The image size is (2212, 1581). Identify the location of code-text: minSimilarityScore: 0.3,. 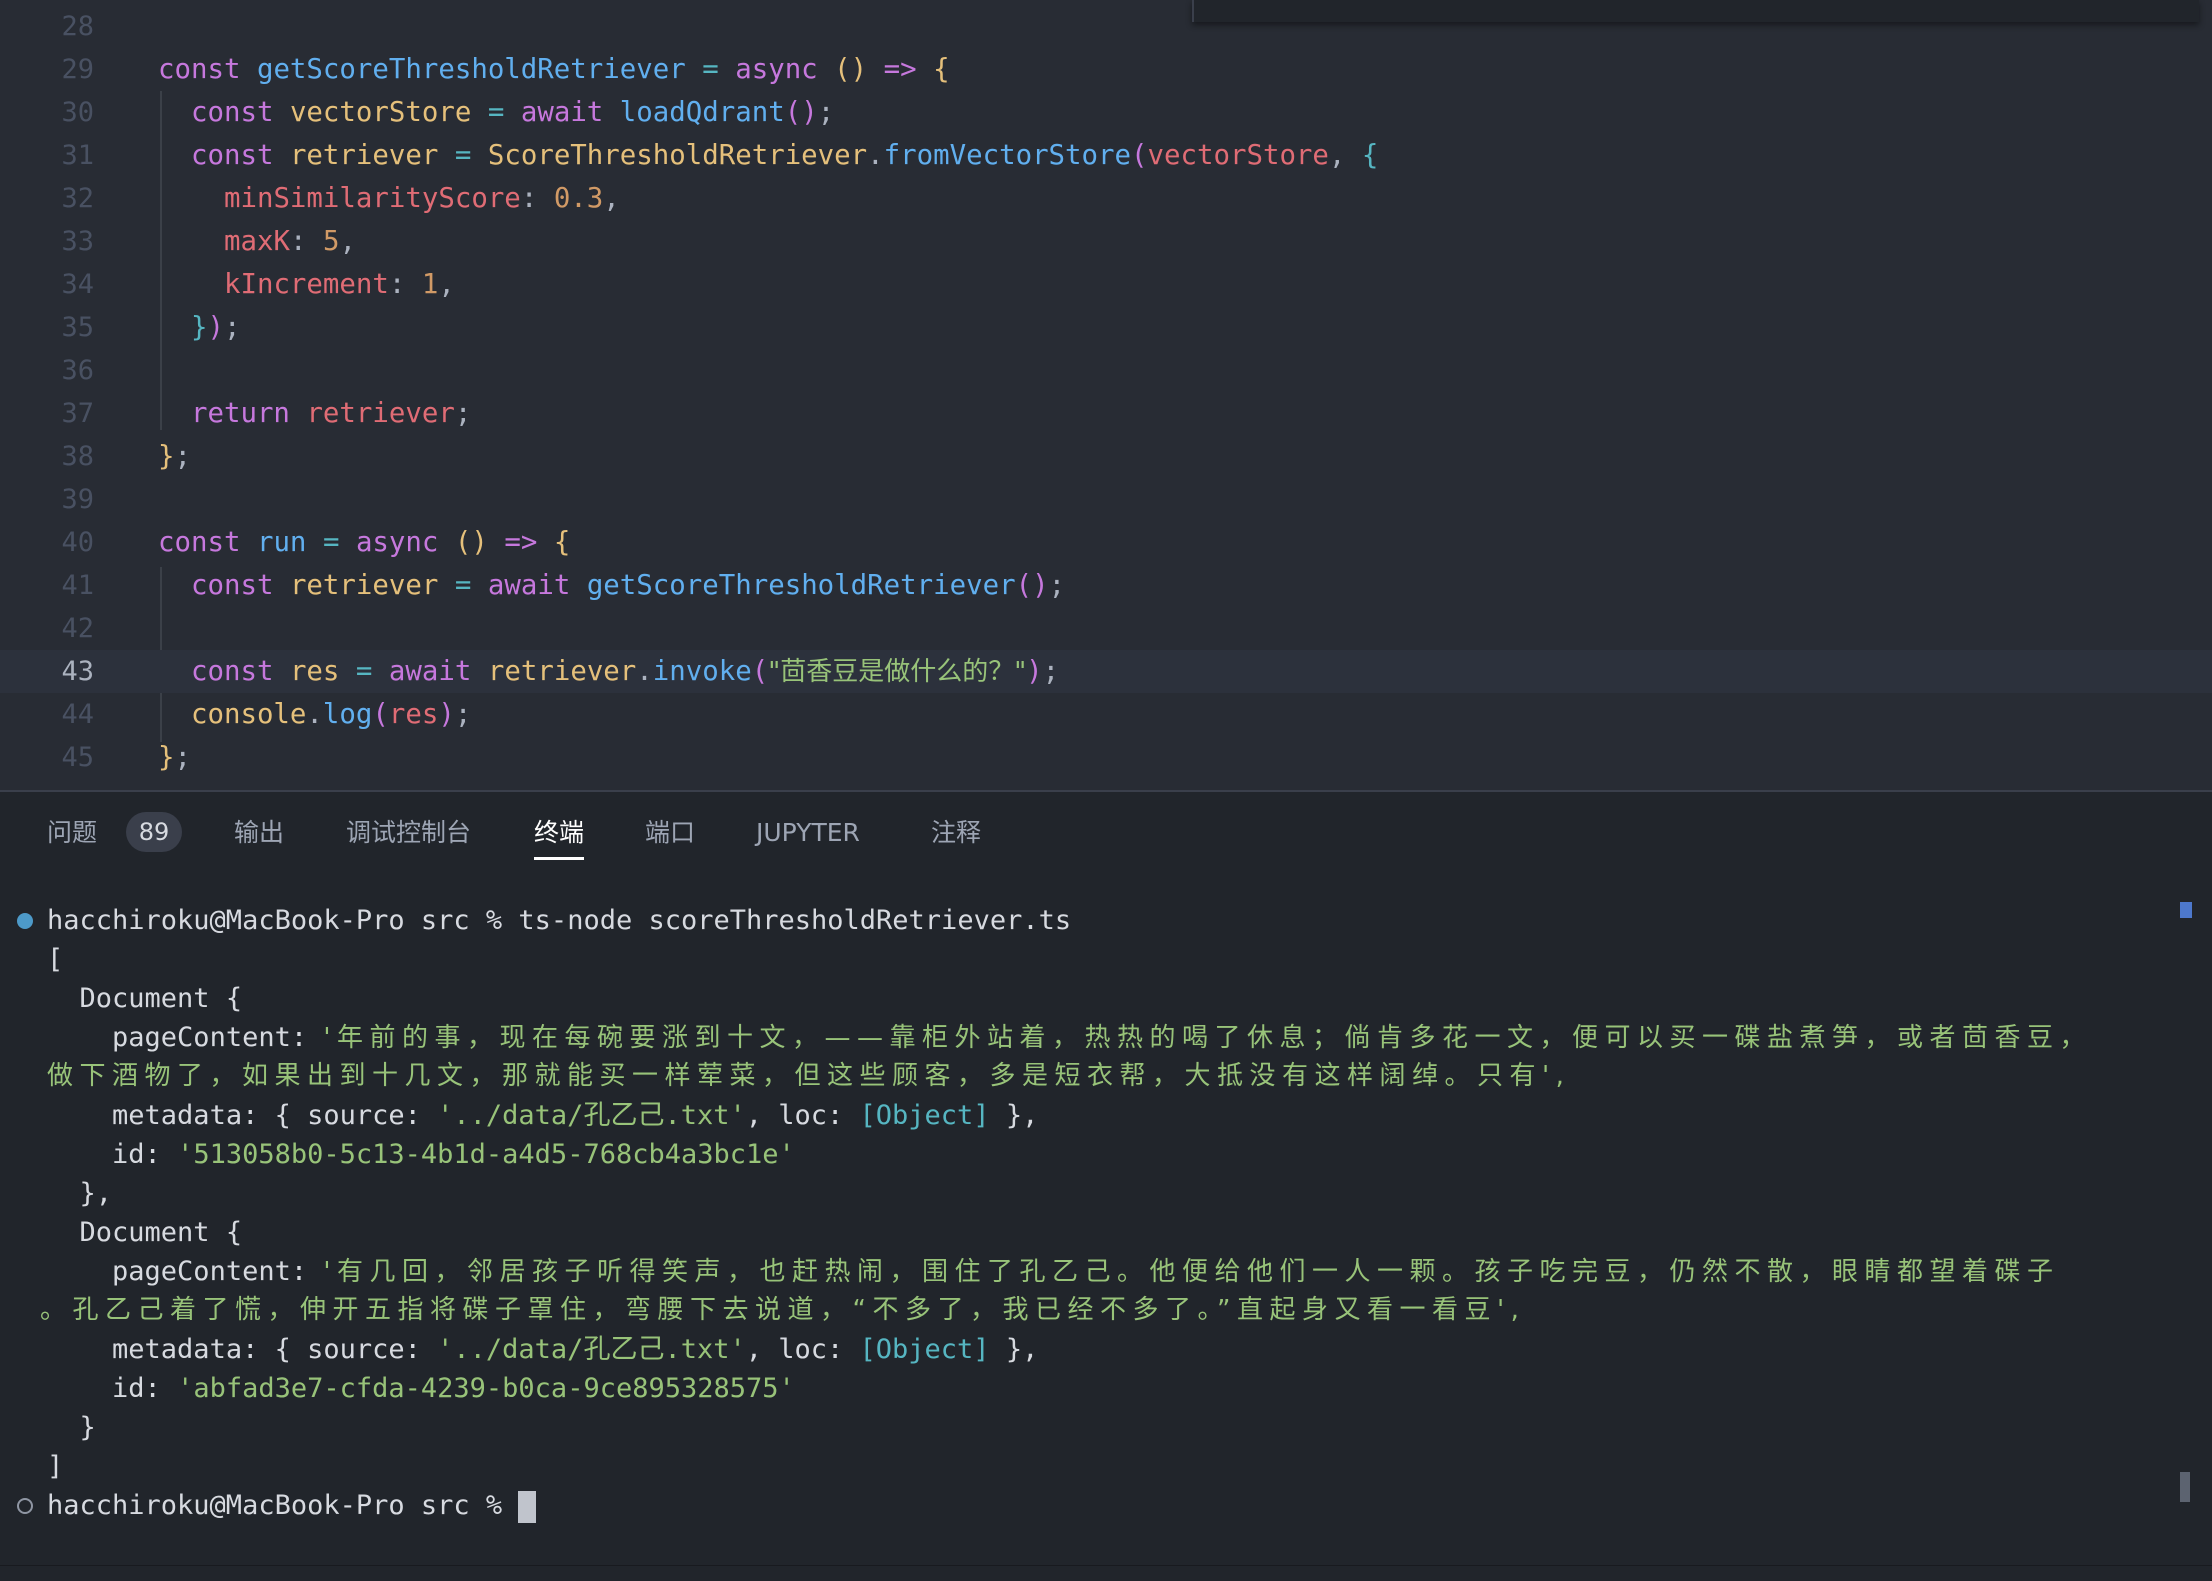
(421, 198).